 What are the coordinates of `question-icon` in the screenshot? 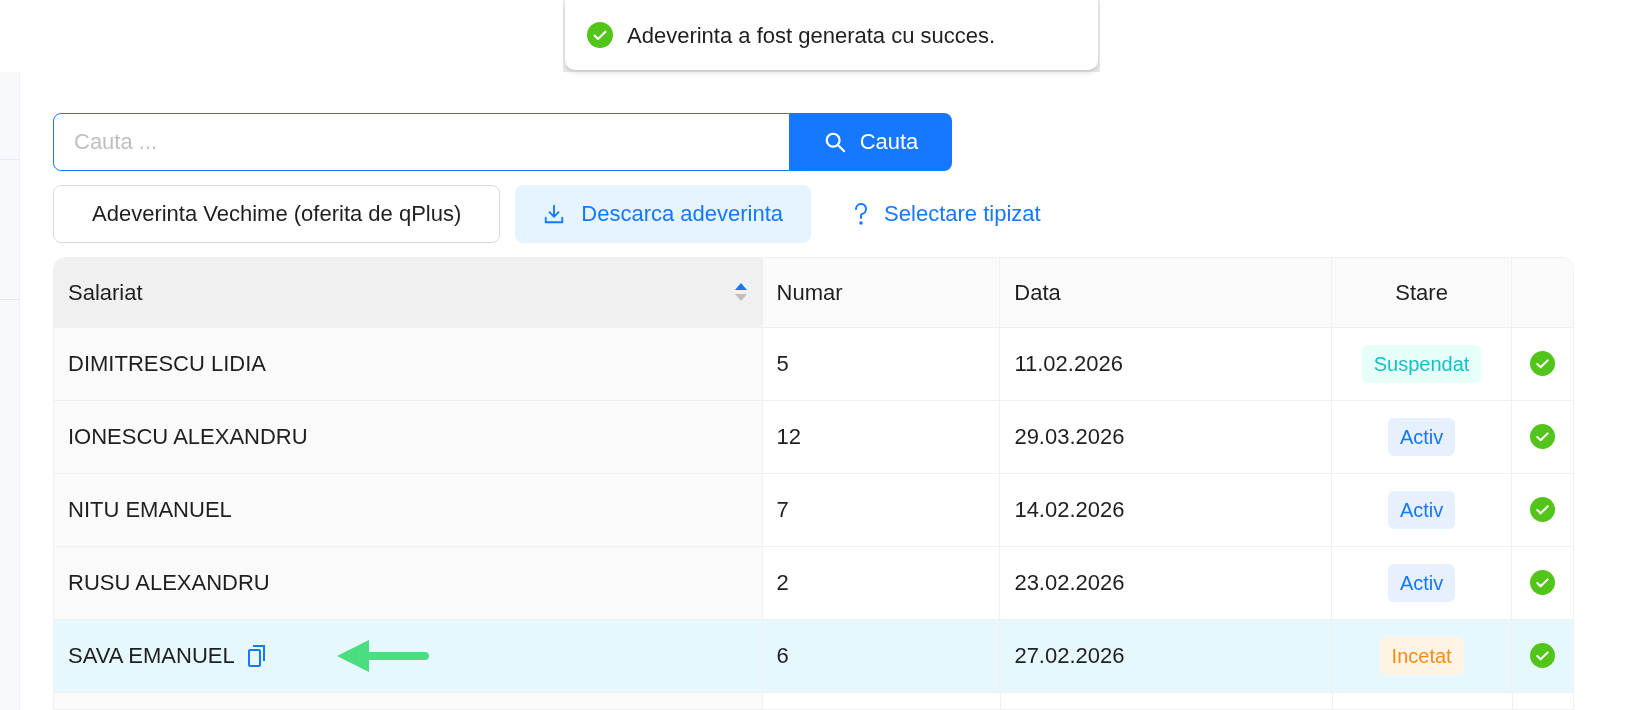 It's located at (861, 213).